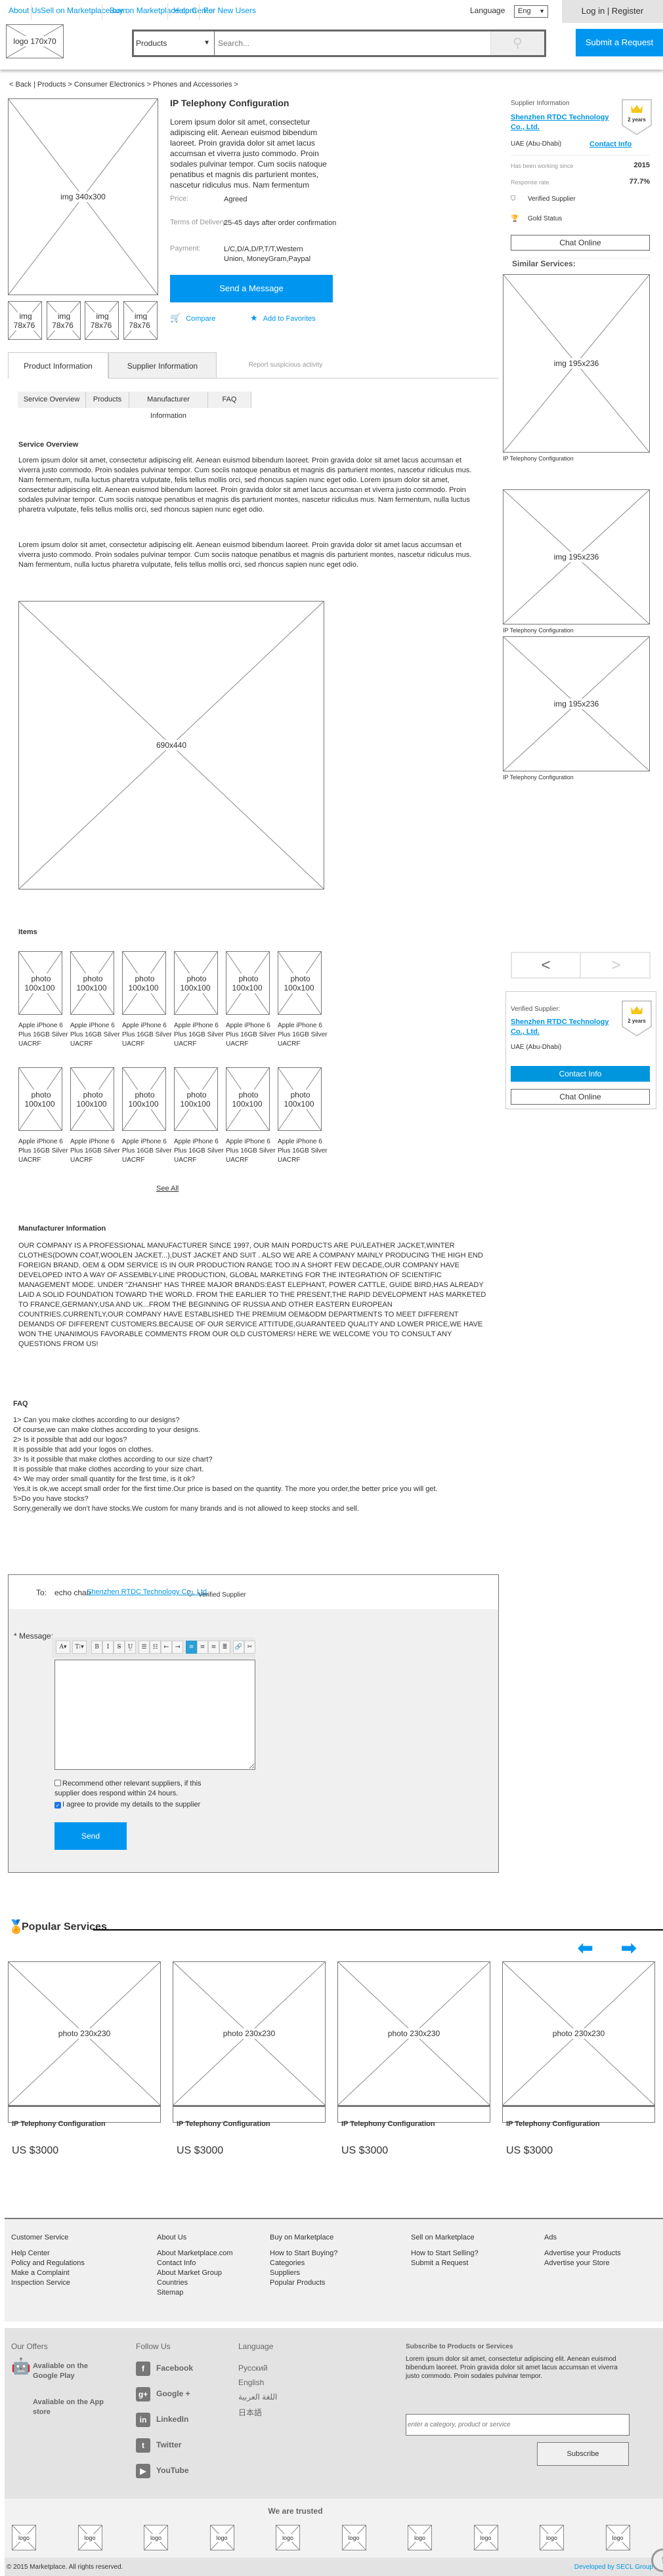 Image resolution: width=663 pixels, height=2576 pixels. I want to click on supplier-name-link: Shenzhen RTDC Technology Co., Ltd., so click(565, 123).